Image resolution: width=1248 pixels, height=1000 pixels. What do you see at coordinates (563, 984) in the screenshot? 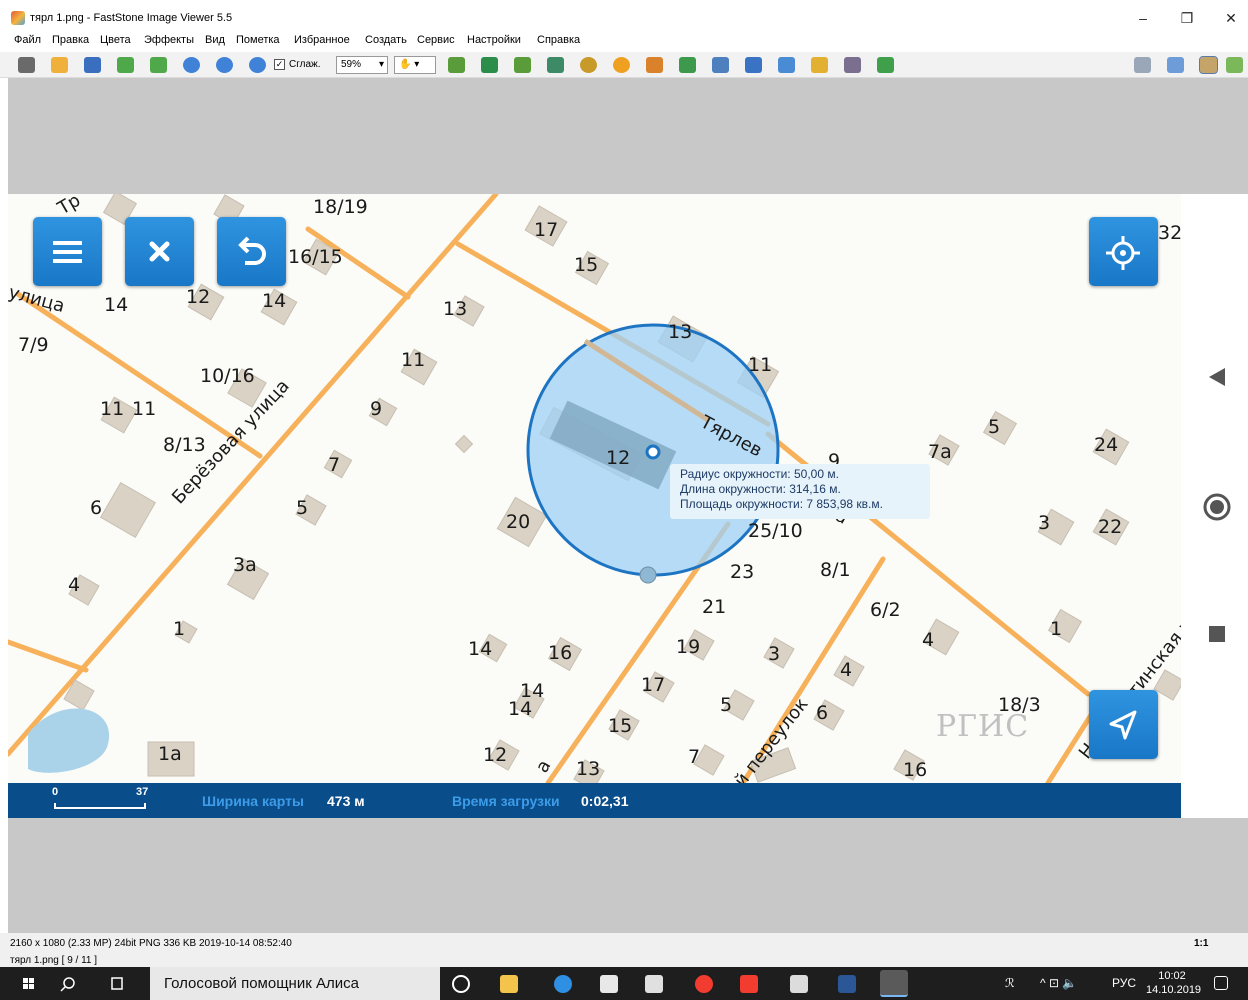
I see `edge-icon` at bounding box center [563, 984].